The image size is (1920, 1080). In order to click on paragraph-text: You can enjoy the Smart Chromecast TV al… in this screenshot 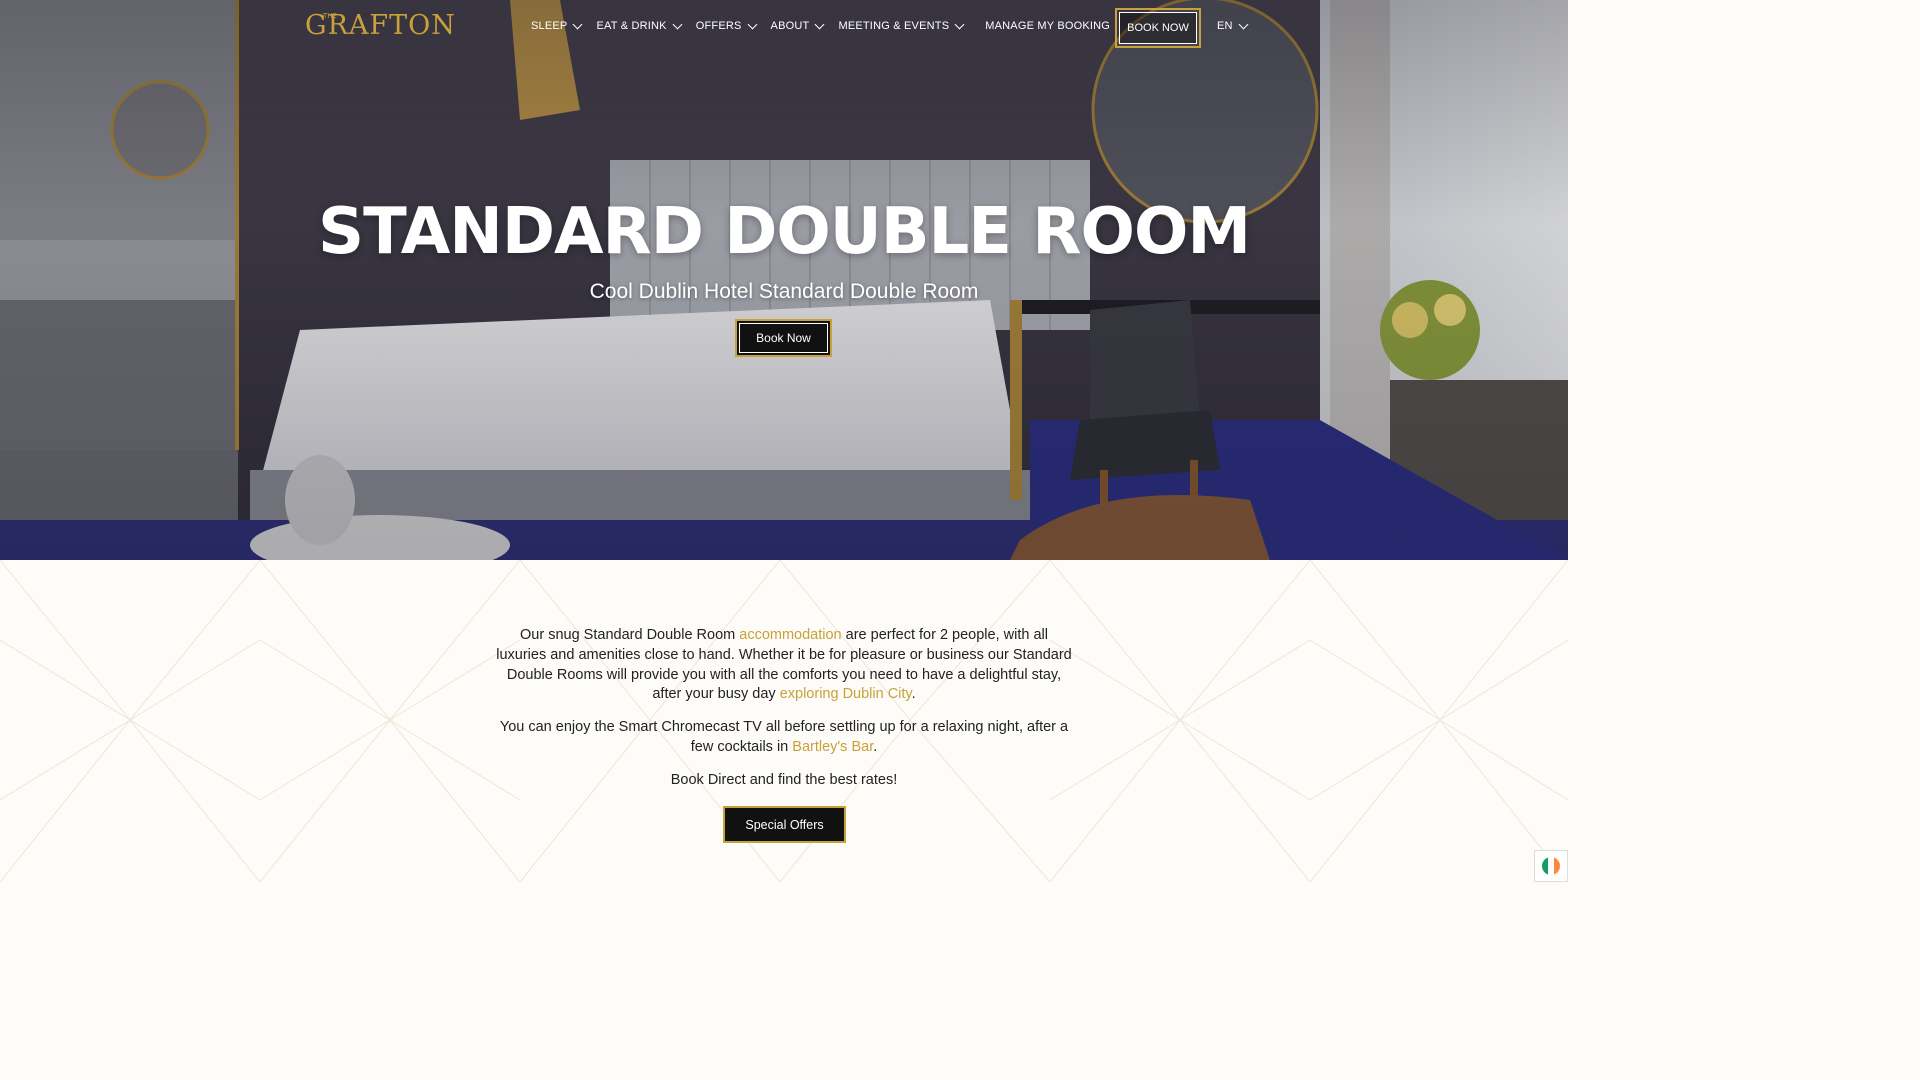, I will do `click(784, 737)`.